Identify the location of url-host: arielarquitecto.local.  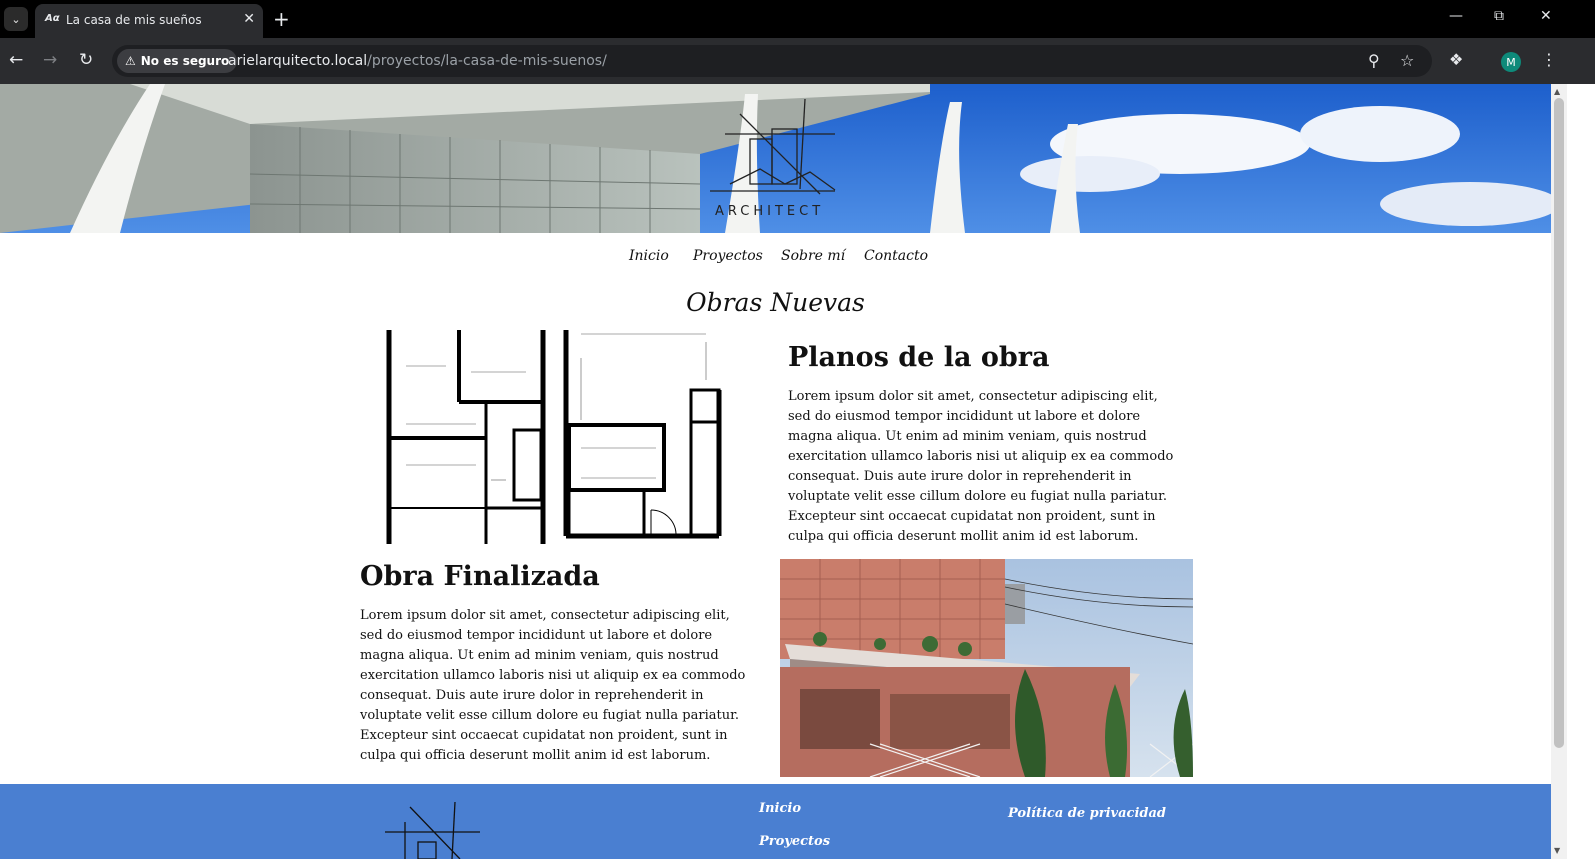
(298, 61).